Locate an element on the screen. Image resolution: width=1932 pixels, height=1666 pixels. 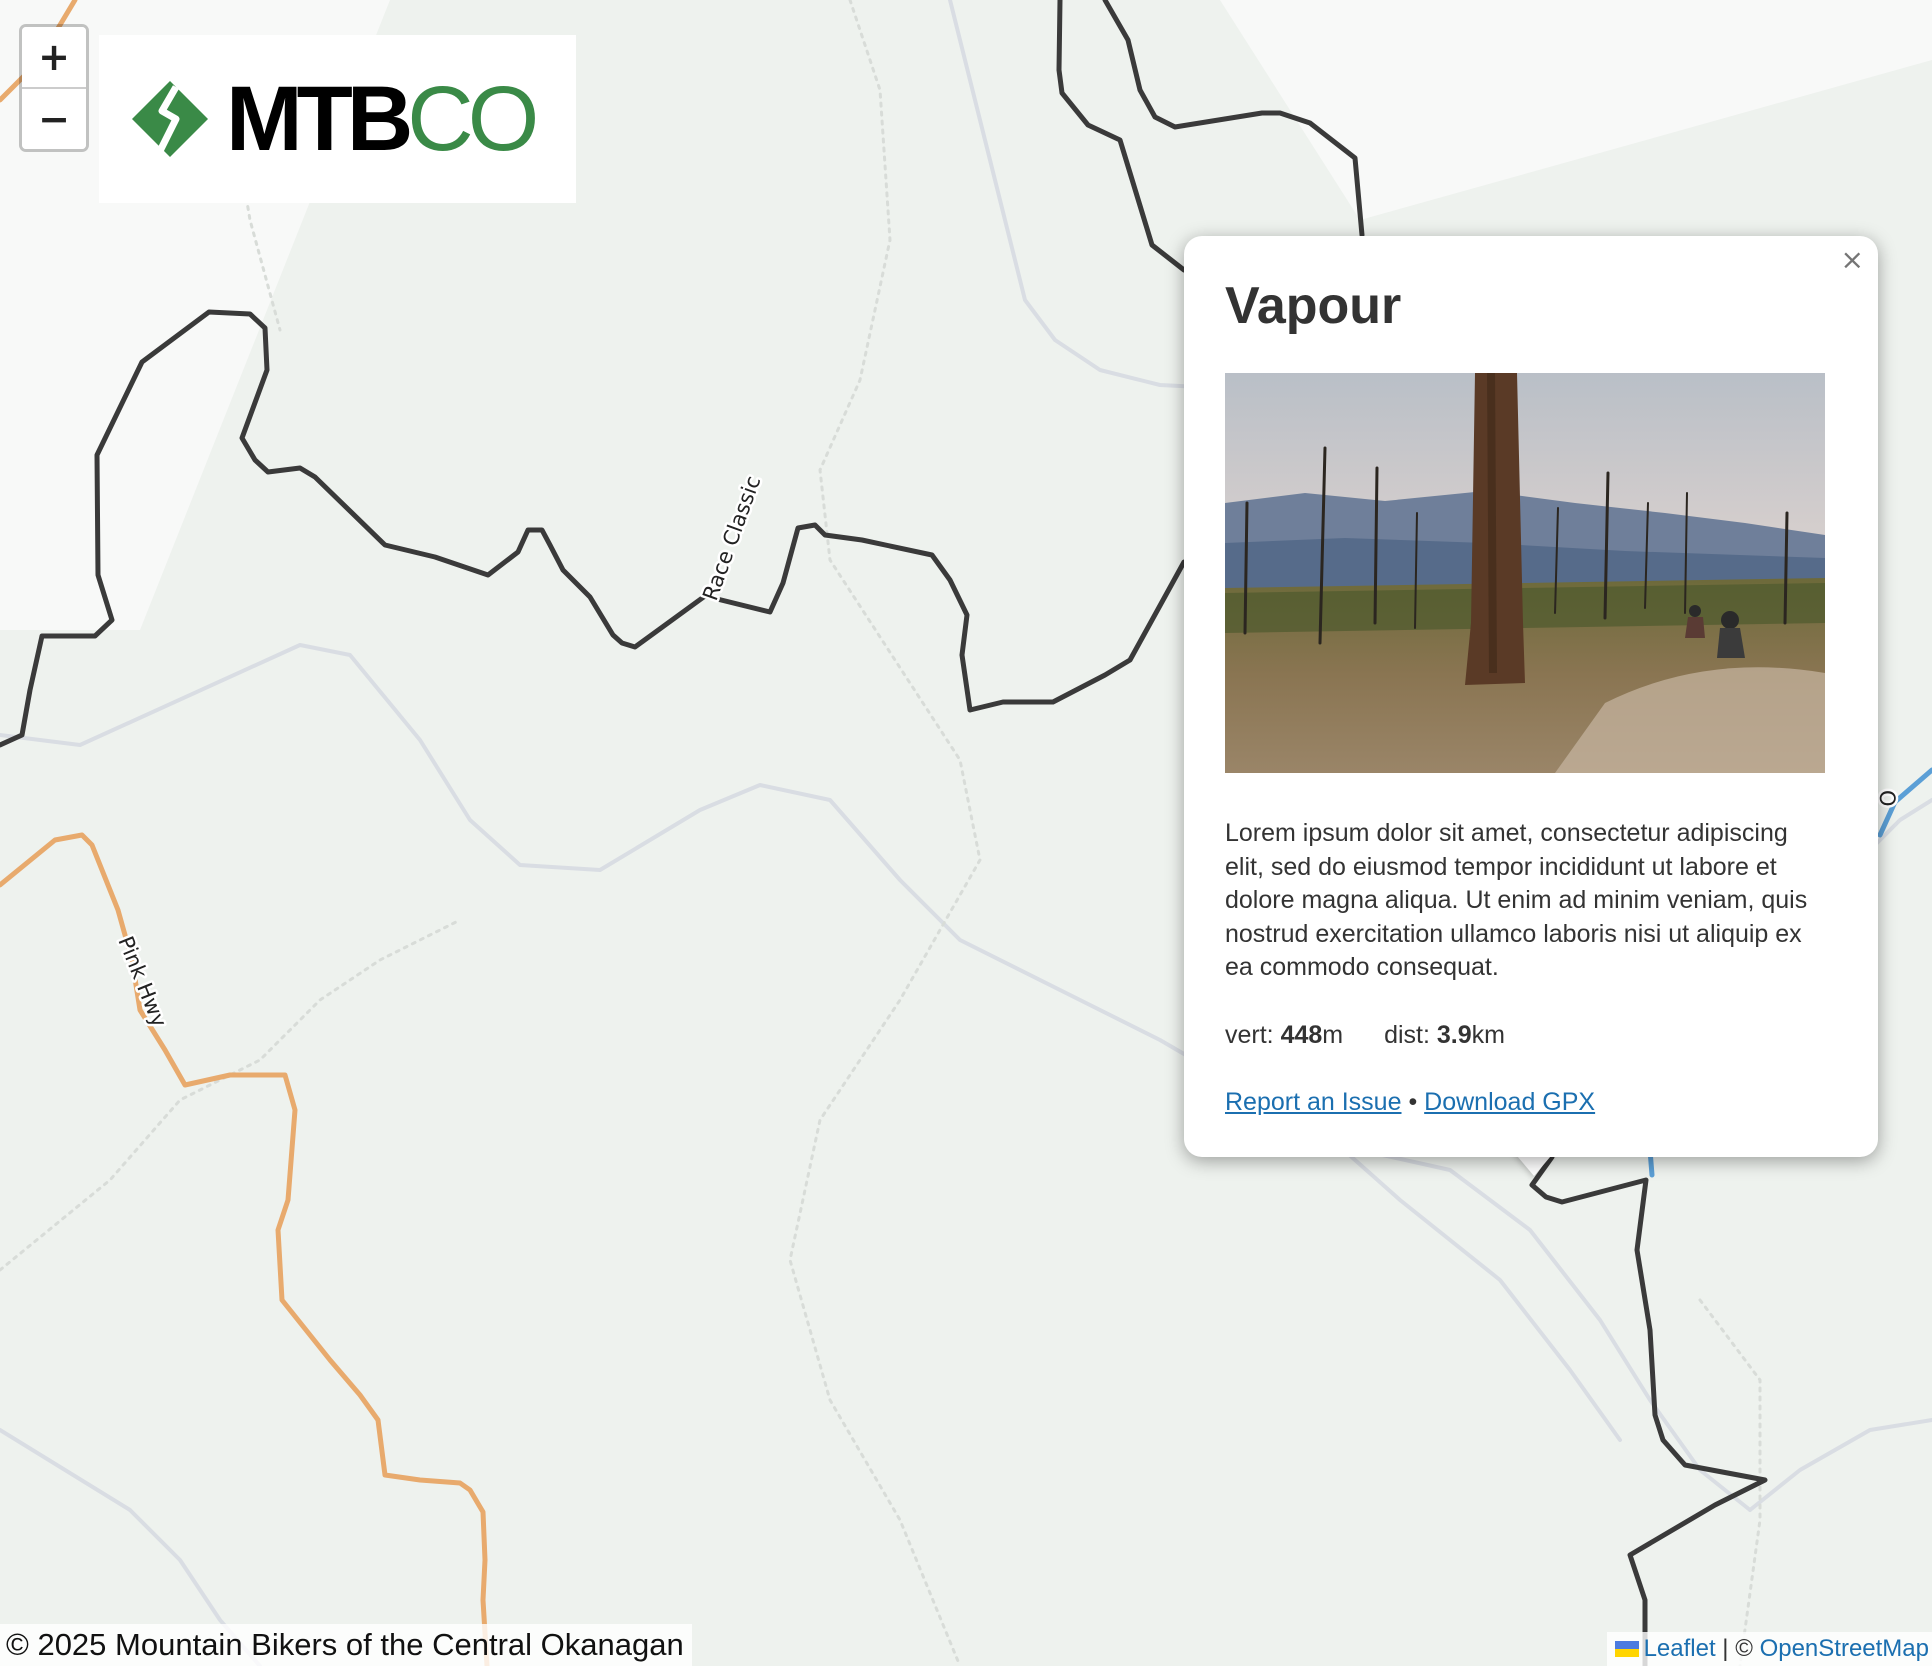
logo-wordmark: MTBCO is located at coordinates (382, 119).